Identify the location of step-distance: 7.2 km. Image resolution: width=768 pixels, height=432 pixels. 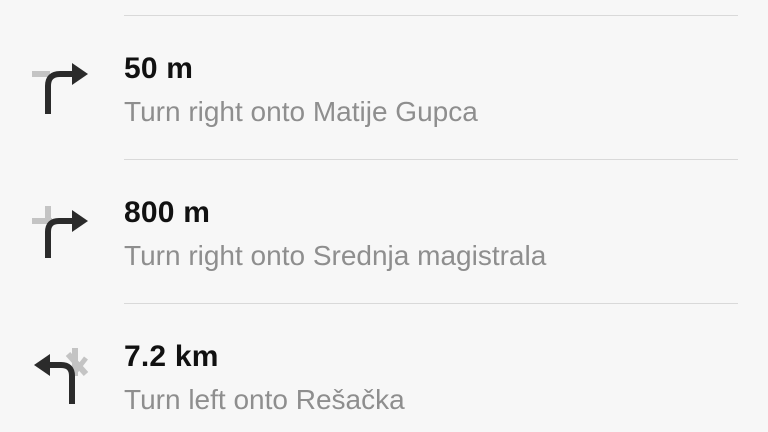
(171, 356).